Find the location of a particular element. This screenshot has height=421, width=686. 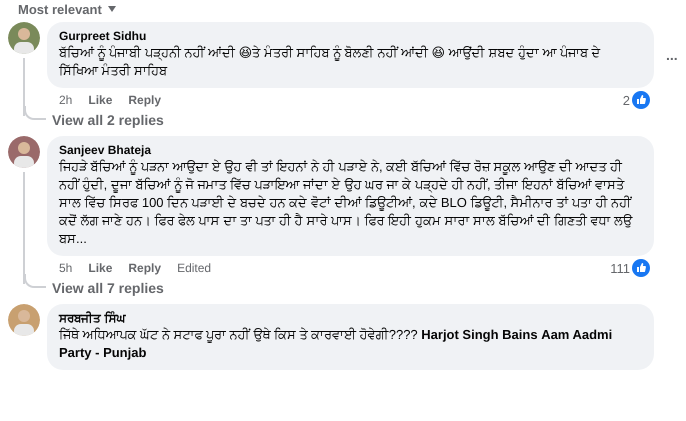

author-name: ਸਰਬਜੀਤ ਸਿੰਘ is located at coordinates (350, 318).